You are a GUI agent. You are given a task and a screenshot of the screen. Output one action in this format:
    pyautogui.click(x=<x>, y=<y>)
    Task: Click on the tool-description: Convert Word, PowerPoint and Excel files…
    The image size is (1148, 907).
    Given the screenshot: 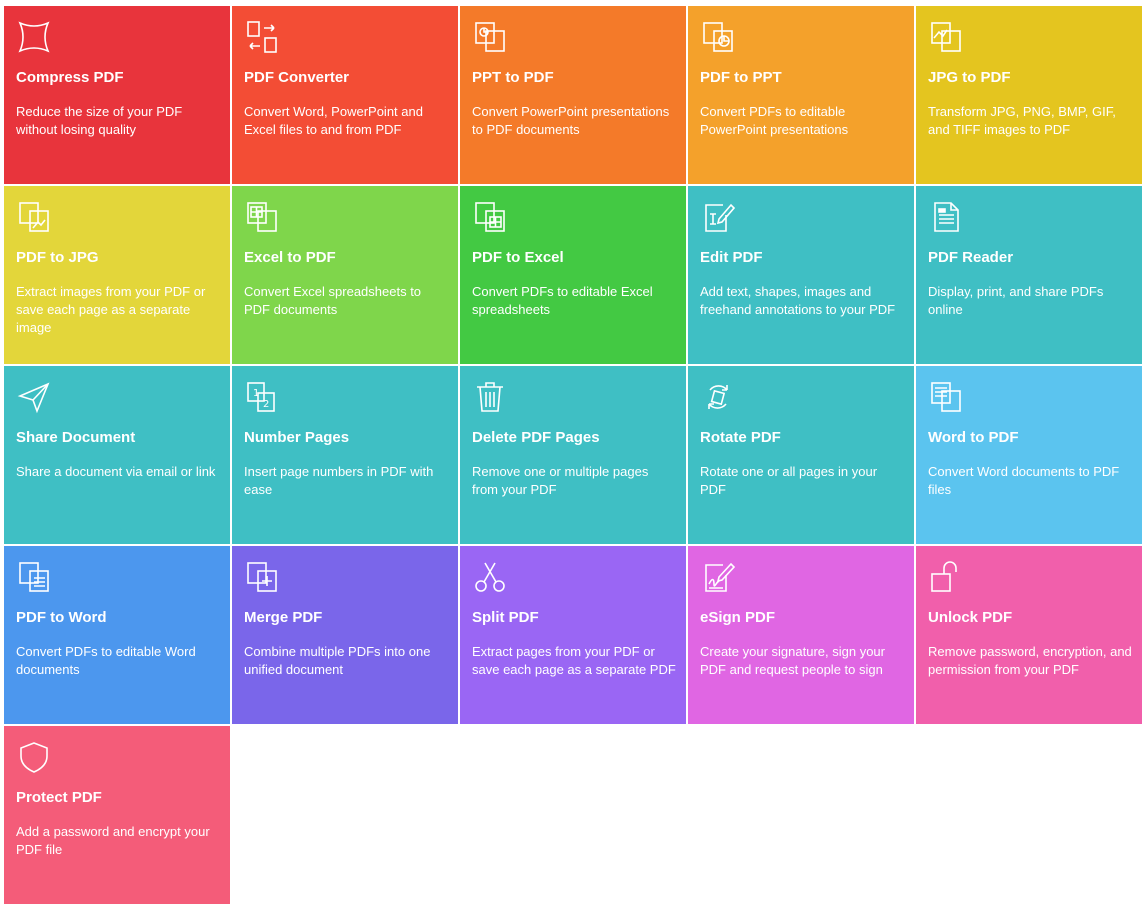 What is the action you would take?
    pyautogui.click(x=333, y=120)
    